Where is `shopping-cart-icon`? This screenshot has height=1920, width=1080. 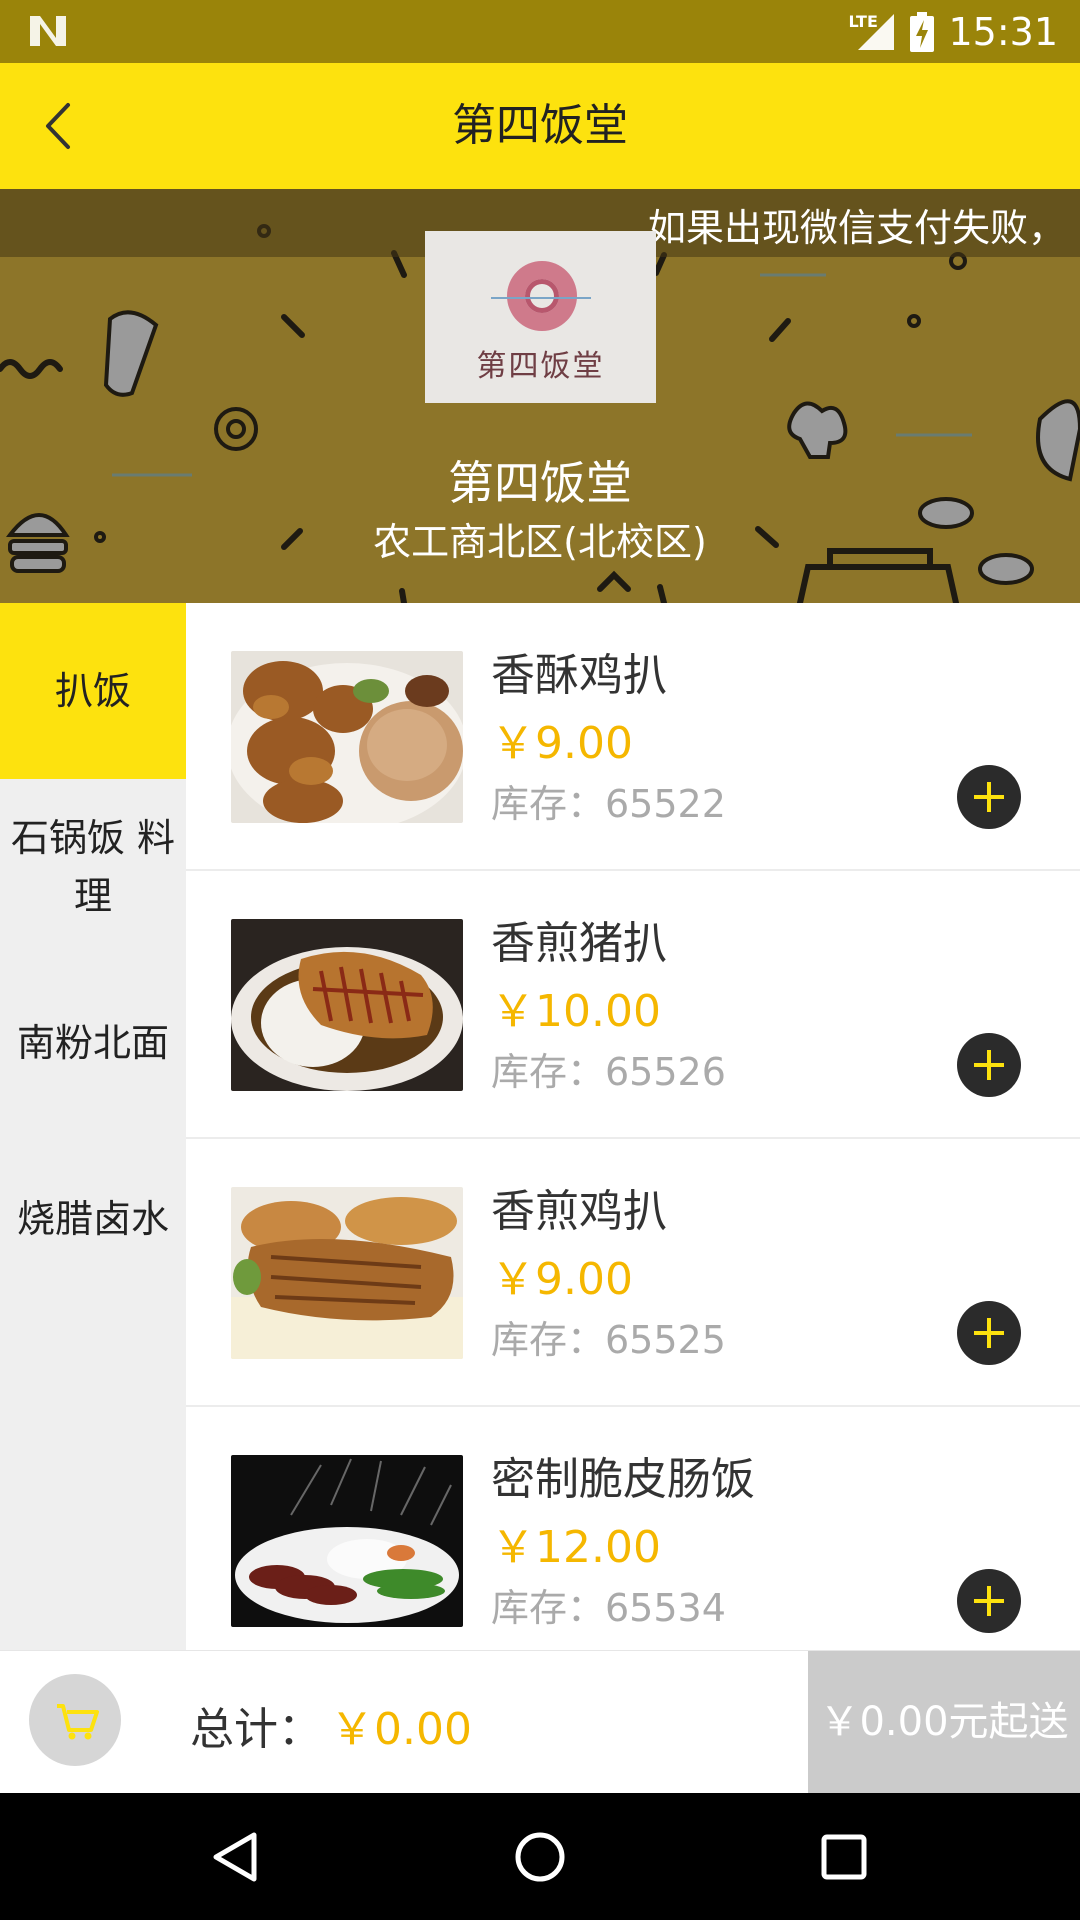
shopping-cart-icon is located at coordinates (78, 1722).